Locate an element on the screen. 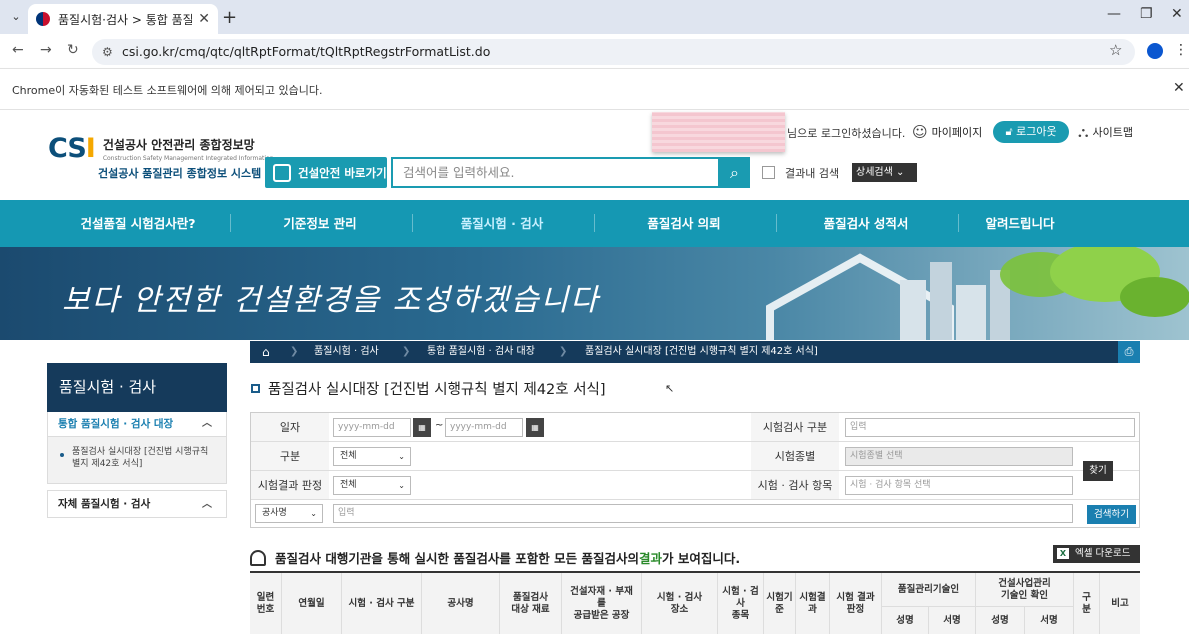 This screenshot has width=1189, height=634. menu-item-about: 건설품질 시험검사란? is located at coordinates (138, 223).